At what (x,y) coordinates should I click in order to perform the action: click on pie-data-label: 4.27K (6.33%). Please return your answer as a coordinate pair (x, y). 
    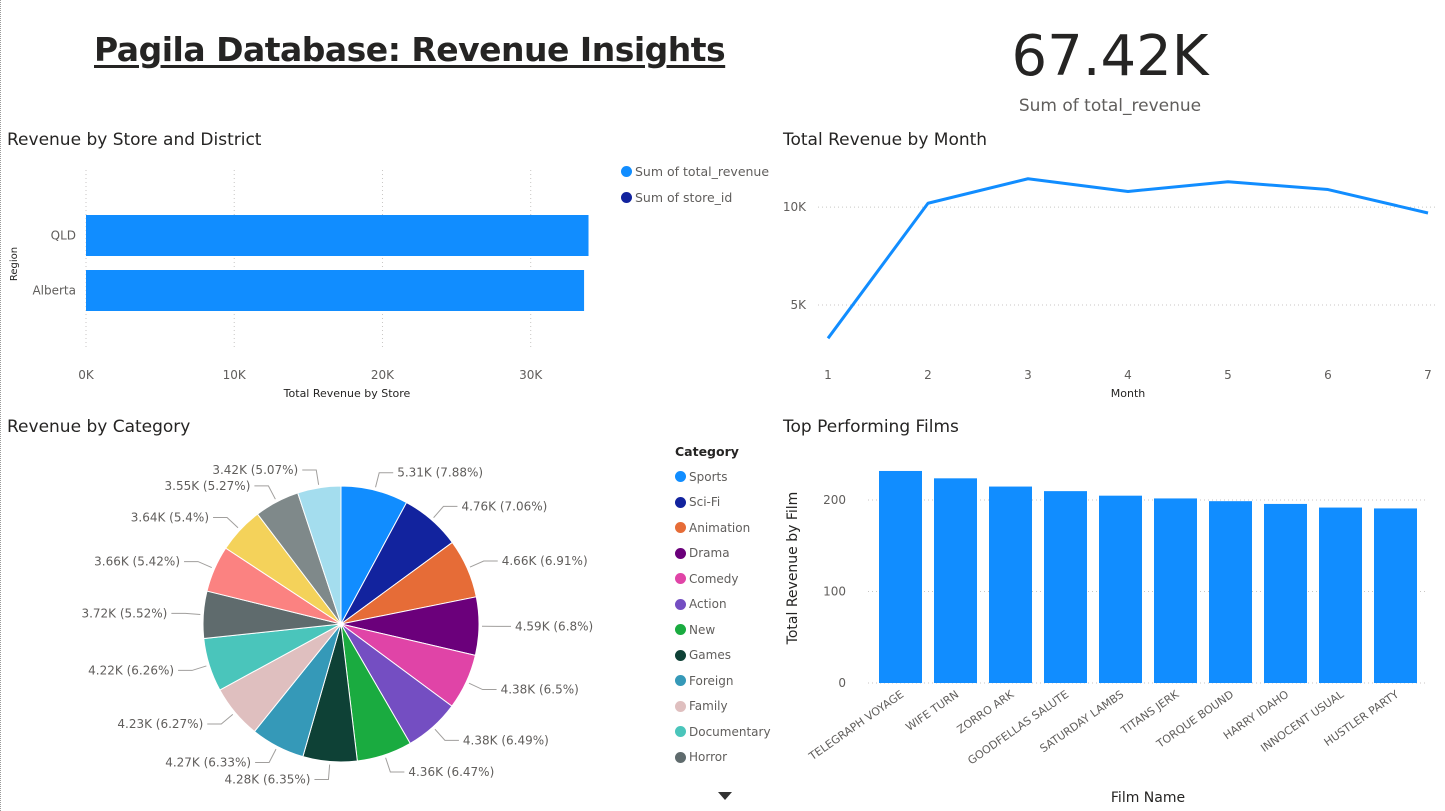
    Looking at the image, I should click on (208, 762).